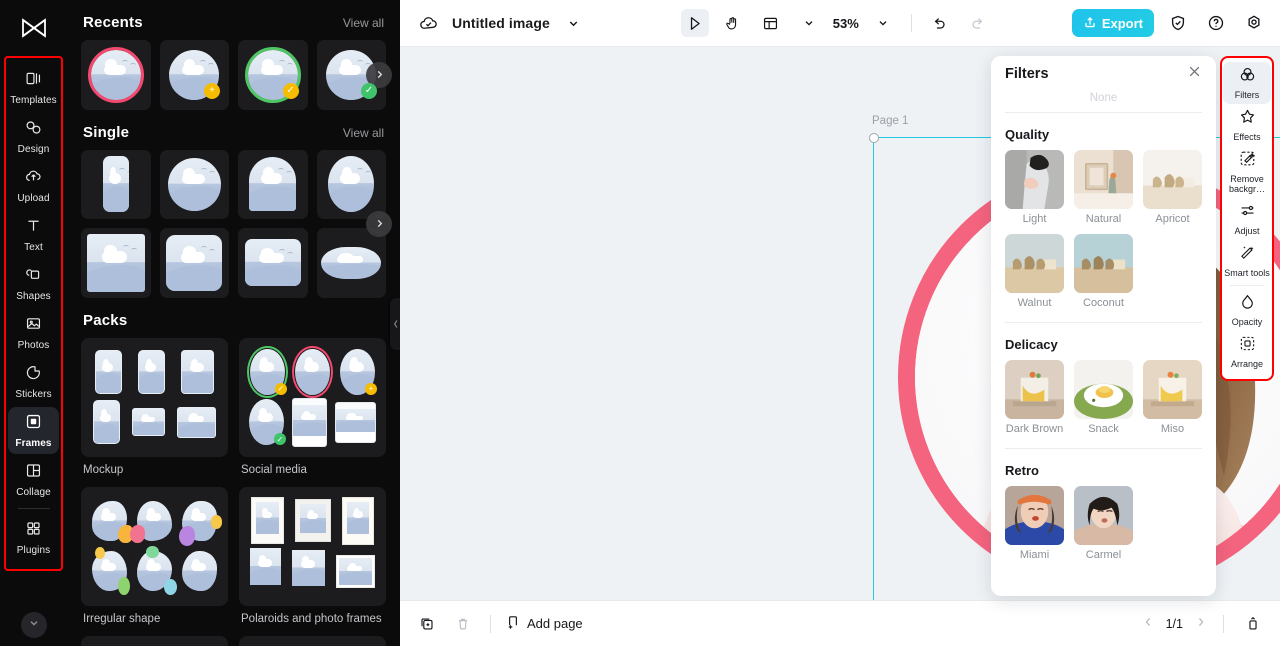 The width and height of the screenshot is (1280, 646). I want to click on tool-arrange: Arrange, so click(1247, 352).